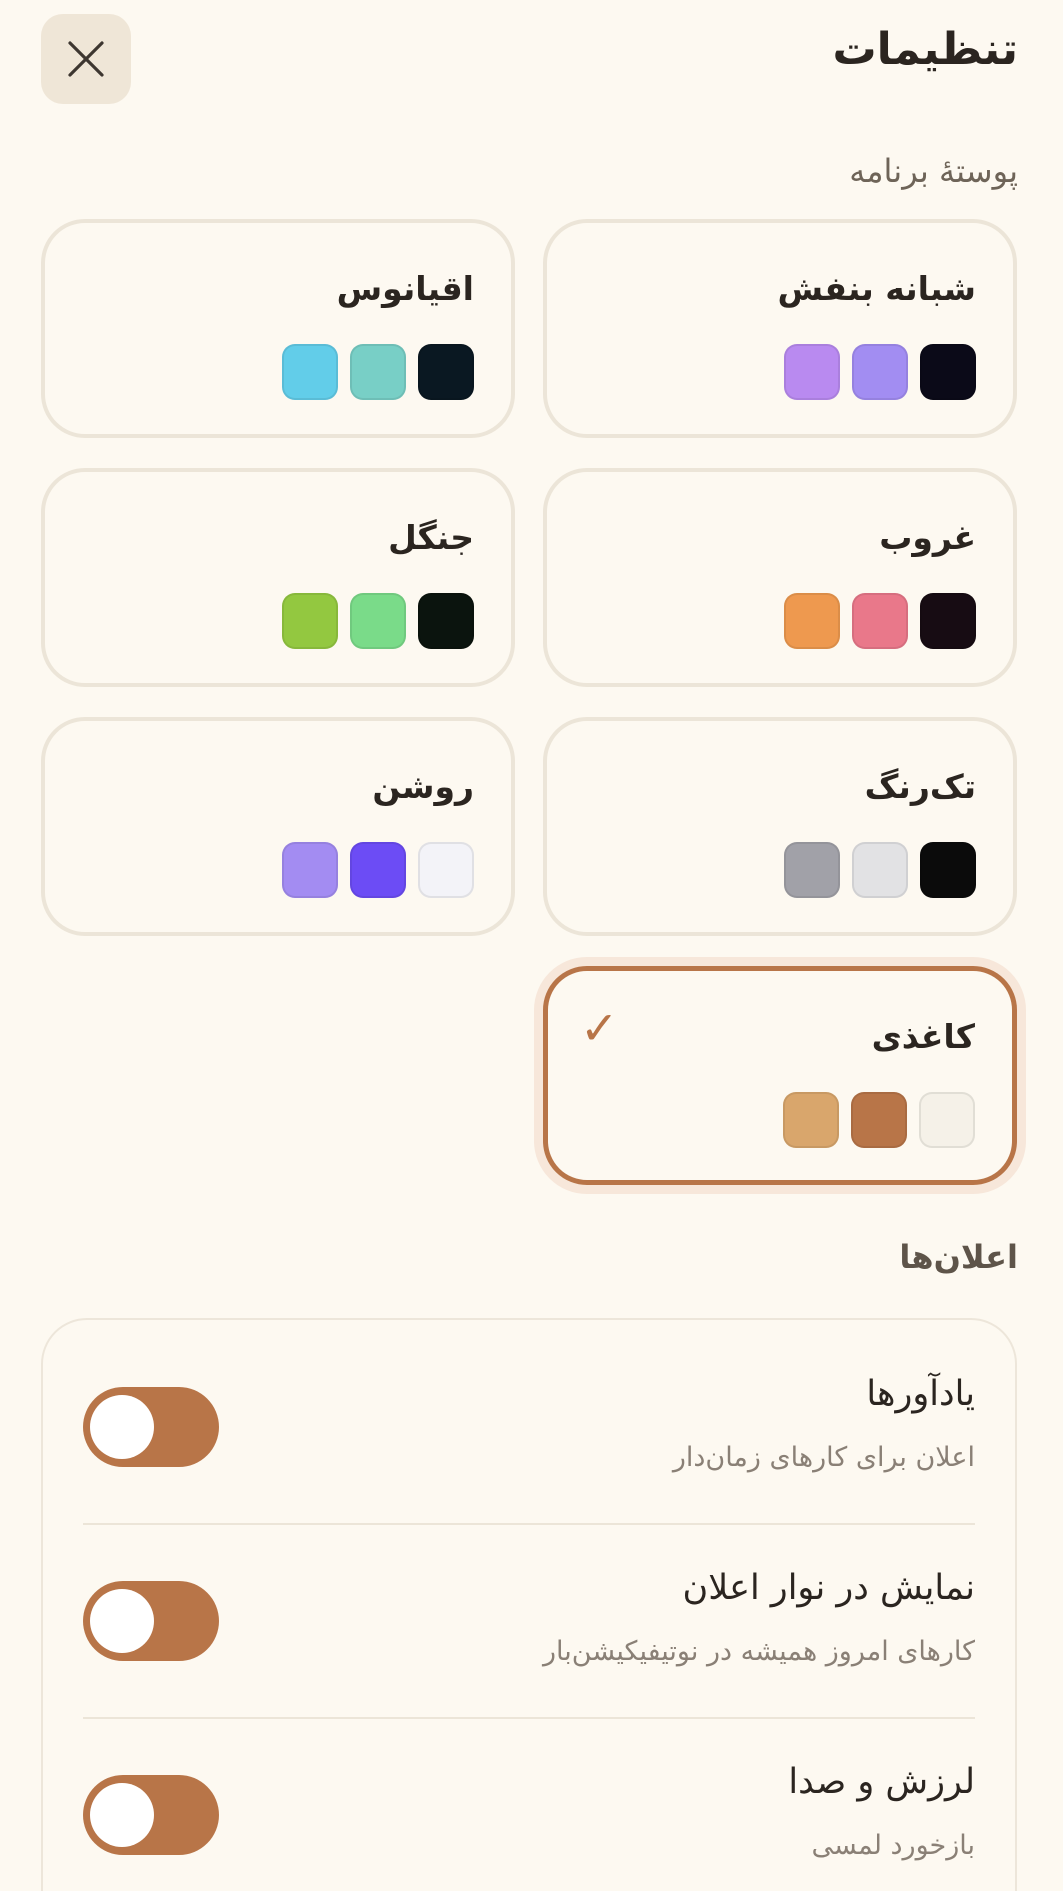 This screenshot has width=1063, height=1891. I want to click on theme-name: تک‌رنگ, so click(920, 786).